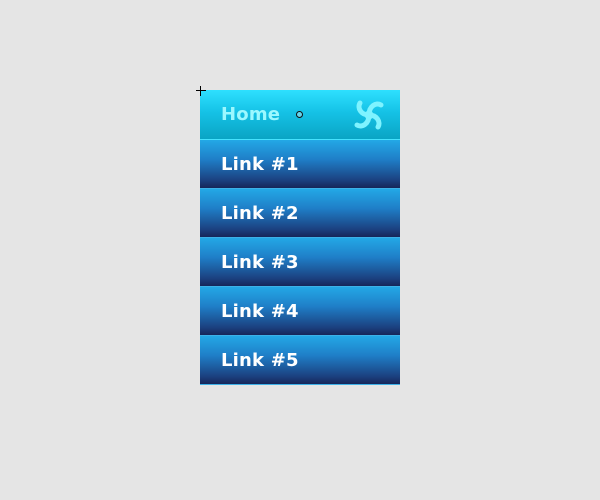  Describe the element at coordinates (260, 311) in the screenshot. I see `menu-item-link-4-label: Link #4` at that location.